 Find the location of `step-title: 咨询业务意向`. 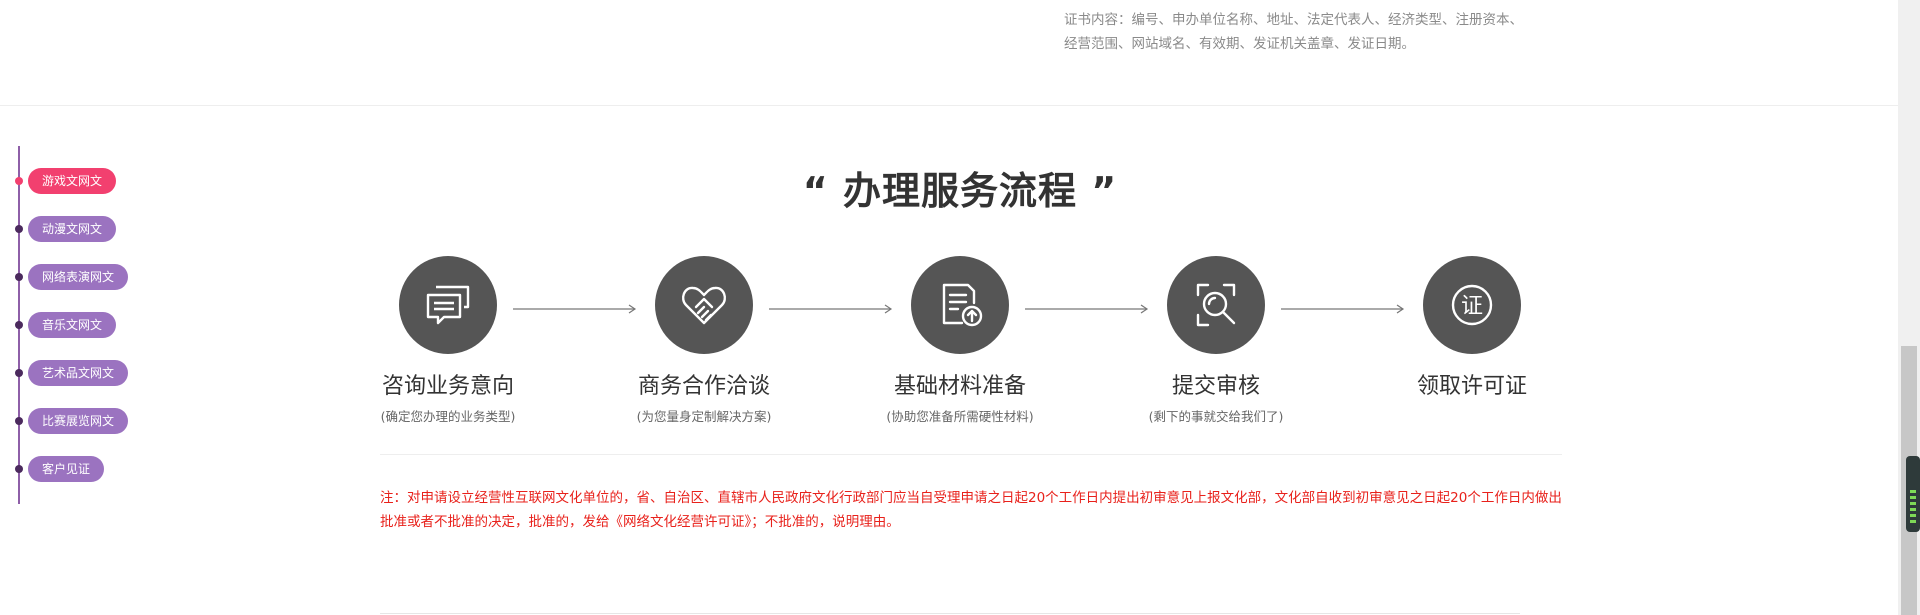

step-title: 咨询业务意向 is located at coordinates (447, 386).